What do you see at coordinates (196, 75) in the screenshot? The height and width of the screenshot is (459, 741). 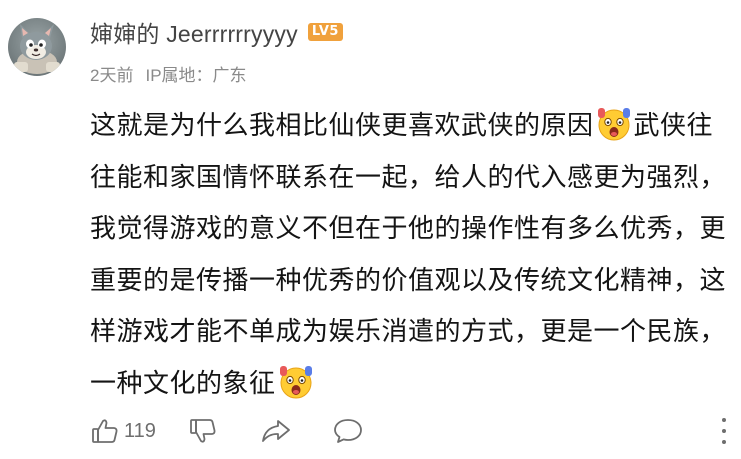 I see `ip-location: IP属地：广东` at bounding box center [196, 75].